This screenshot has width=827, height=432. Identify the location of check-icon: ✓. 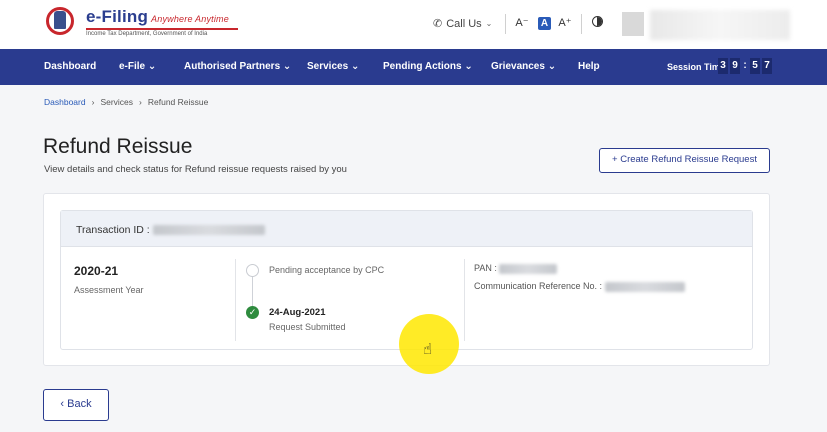
(252, 312).